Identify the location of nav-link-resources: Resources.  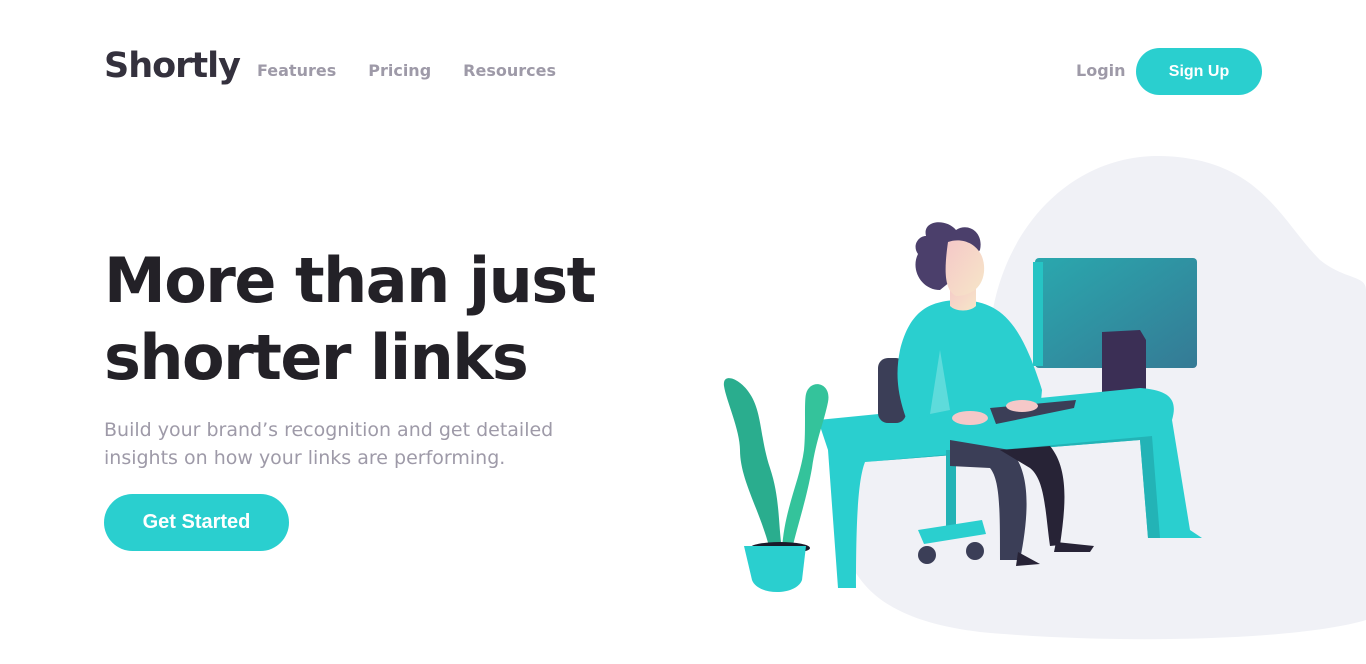
(509, 70).